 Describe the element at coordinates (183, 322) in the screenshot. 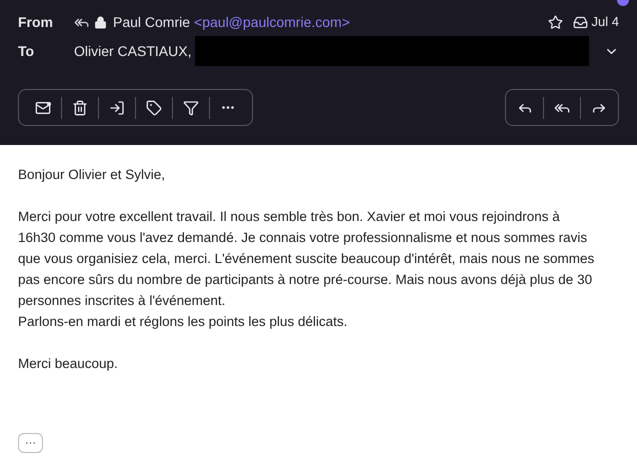

I see `body-text: Parlons-en mardi et réglons les points les plus délicats.` at that location.